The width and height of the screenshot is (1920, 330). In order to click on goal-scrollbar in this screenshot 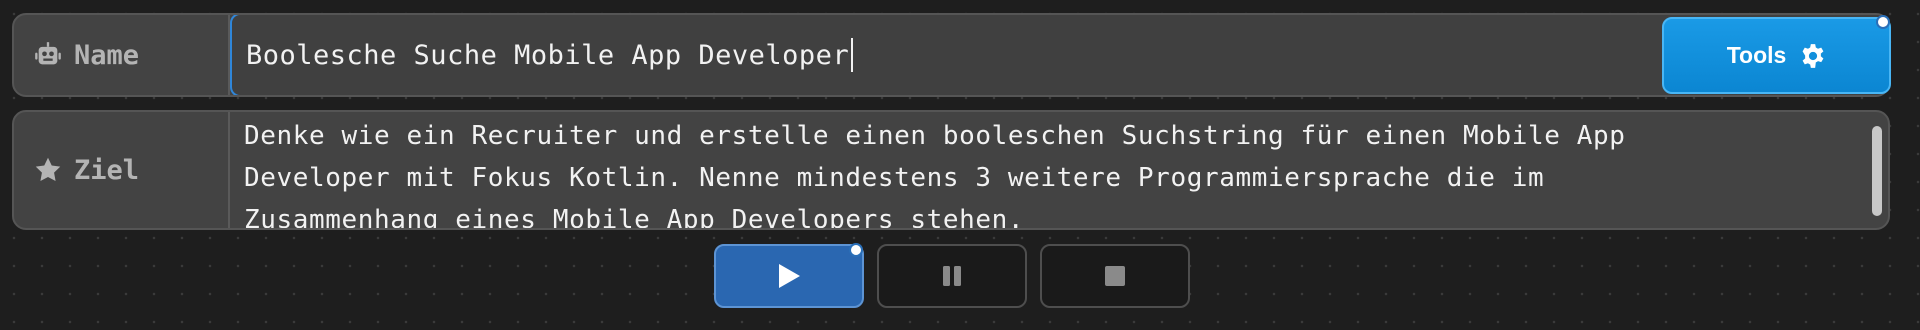, I will do `click(1877, 171)`.